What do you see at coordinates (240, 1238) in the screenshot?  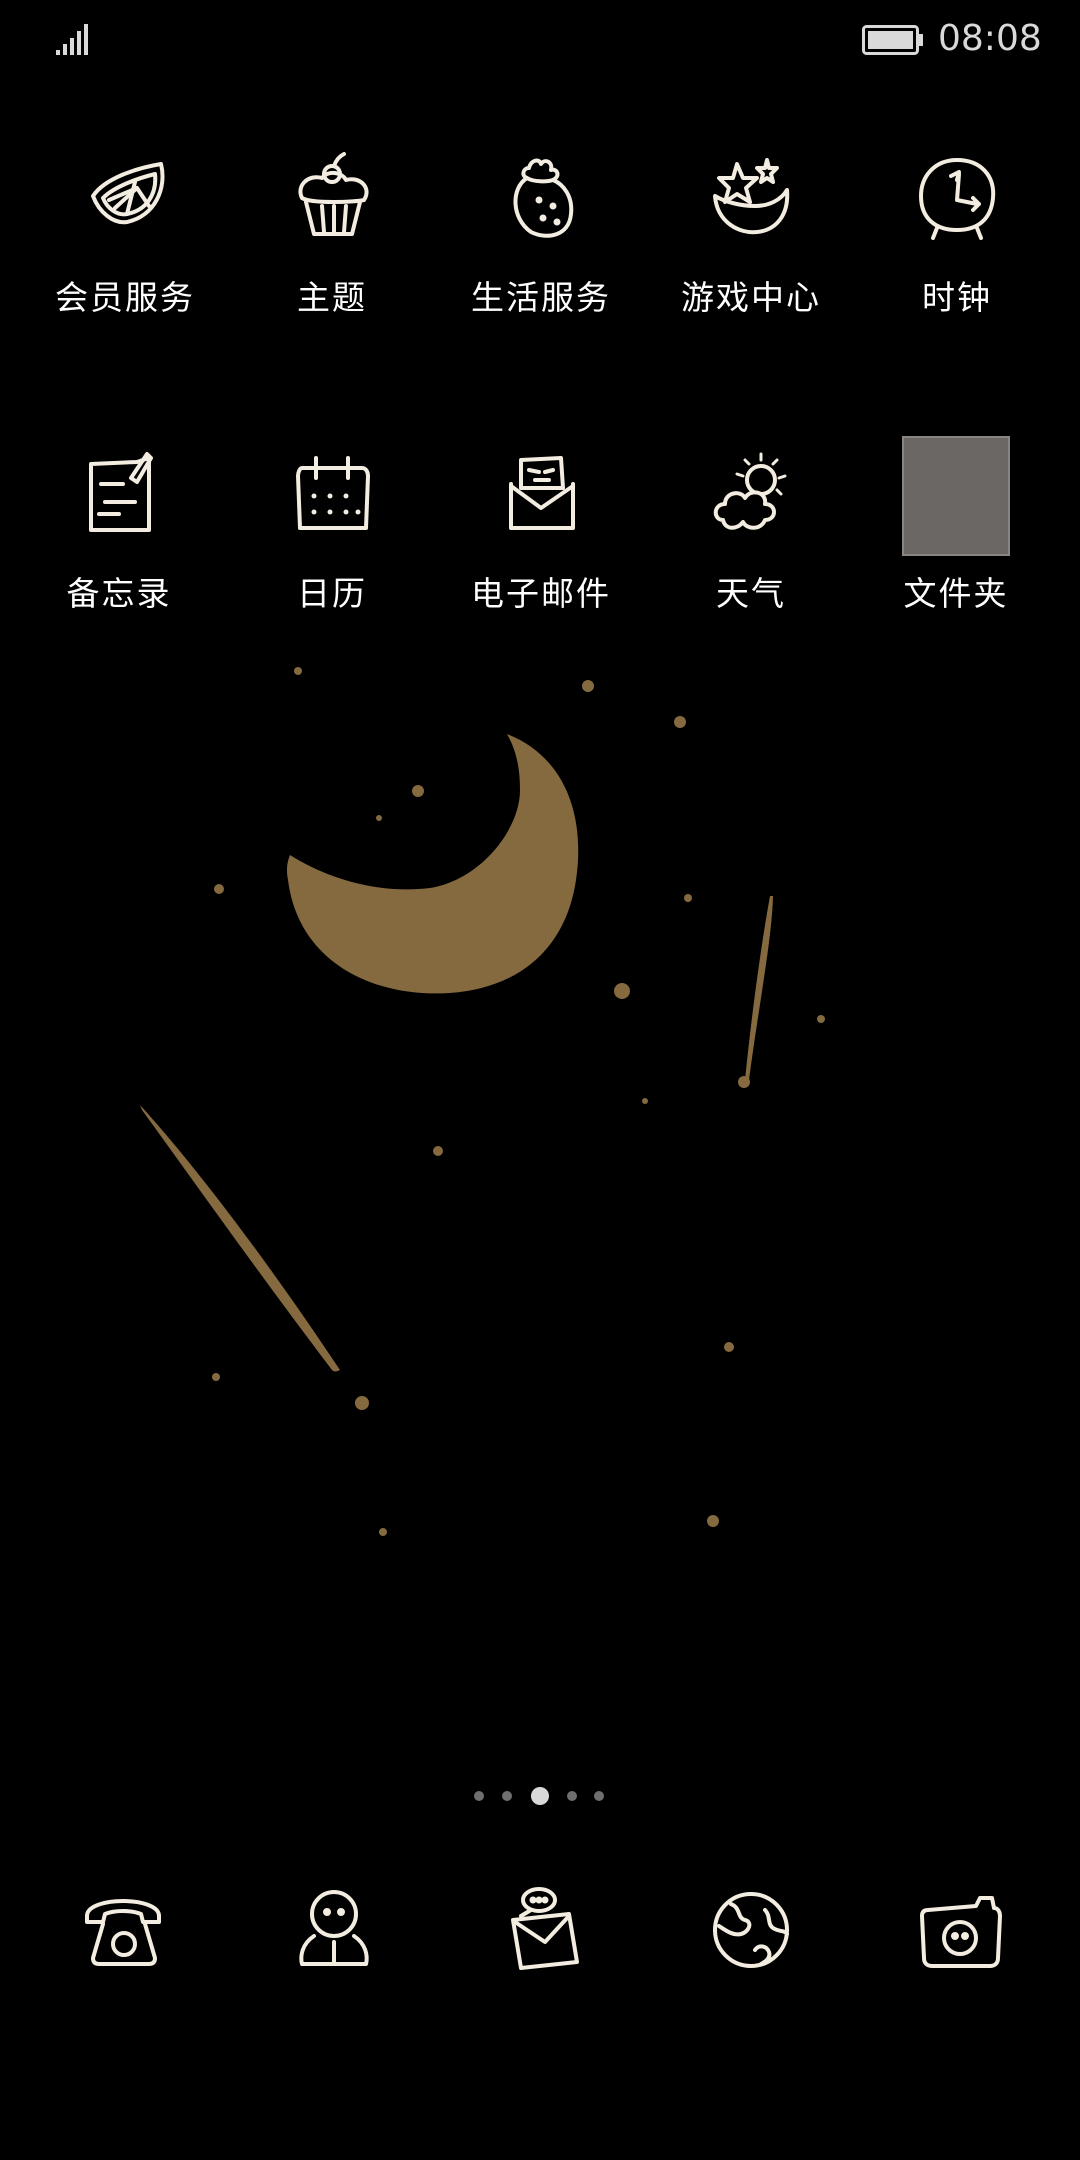 I see `shooting-star-long` at bounding box center [240, 1238].